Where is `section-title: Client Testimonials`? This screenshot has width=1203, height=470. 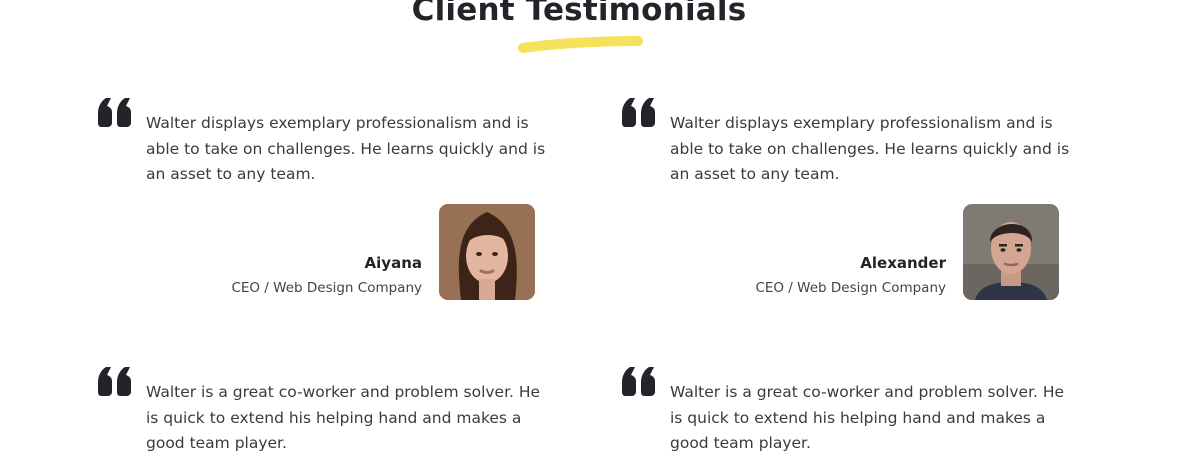
section-title: Client Testimonials is located at coordinates (579, 14).